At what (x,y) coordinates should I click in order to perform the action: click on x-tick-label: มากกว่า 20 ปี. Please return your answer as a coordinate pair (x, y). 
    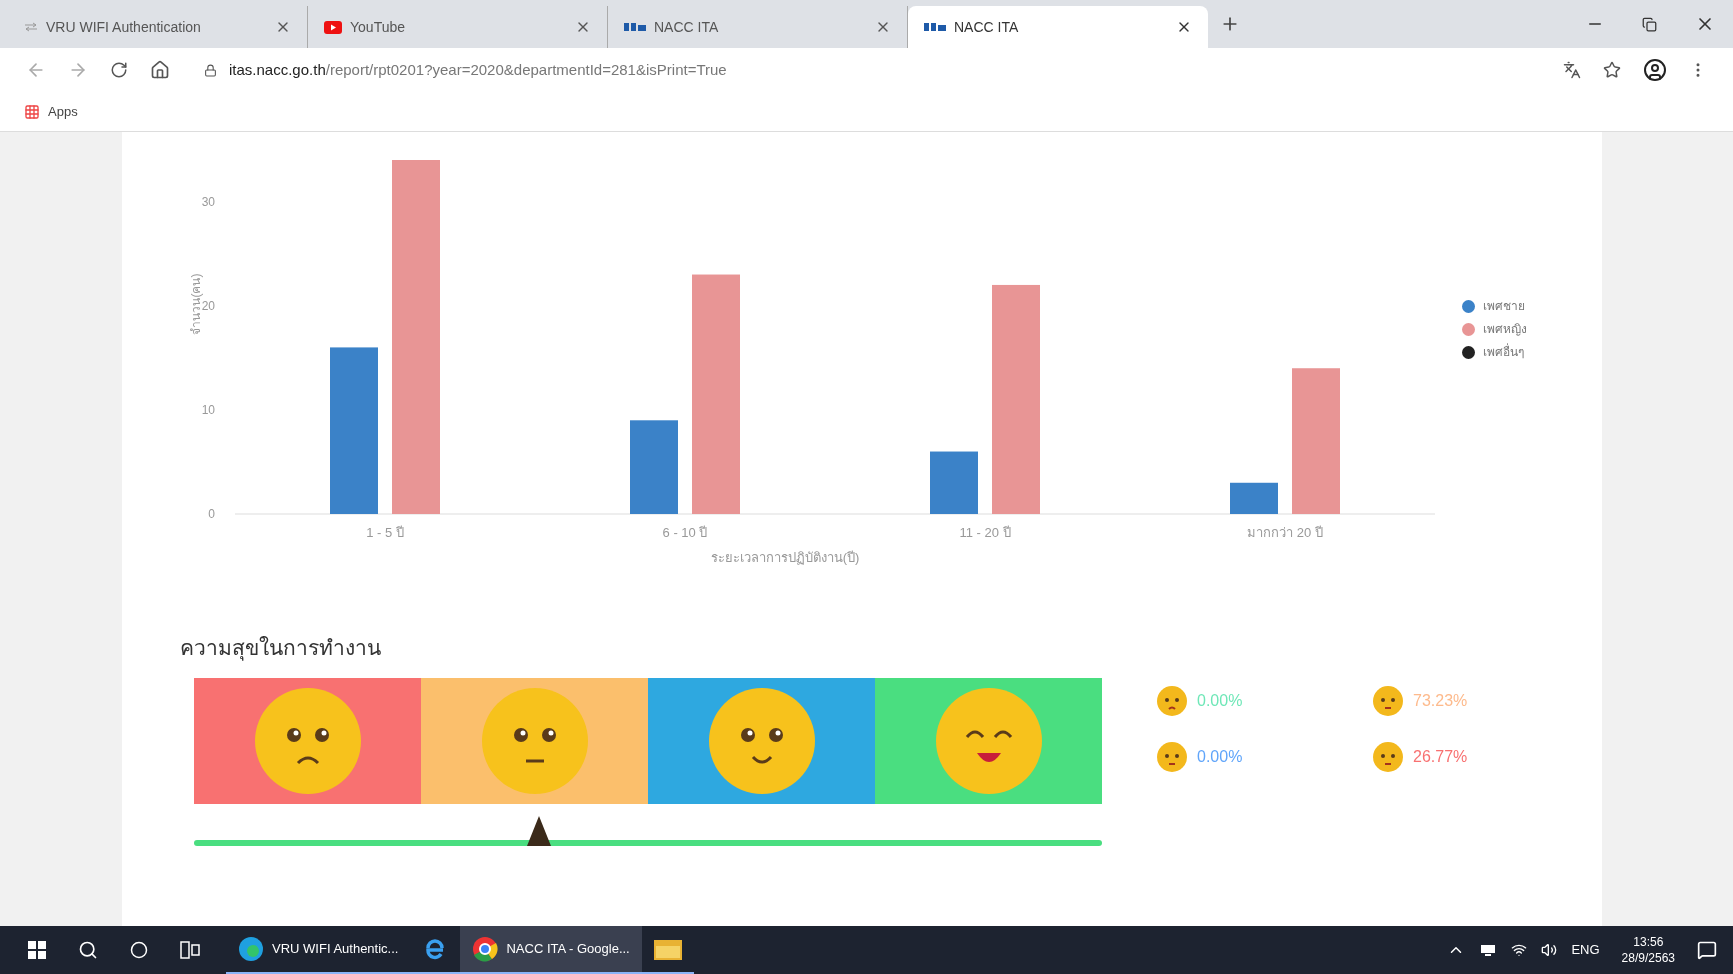
    Looking at the image, I should click on (1285, 532).